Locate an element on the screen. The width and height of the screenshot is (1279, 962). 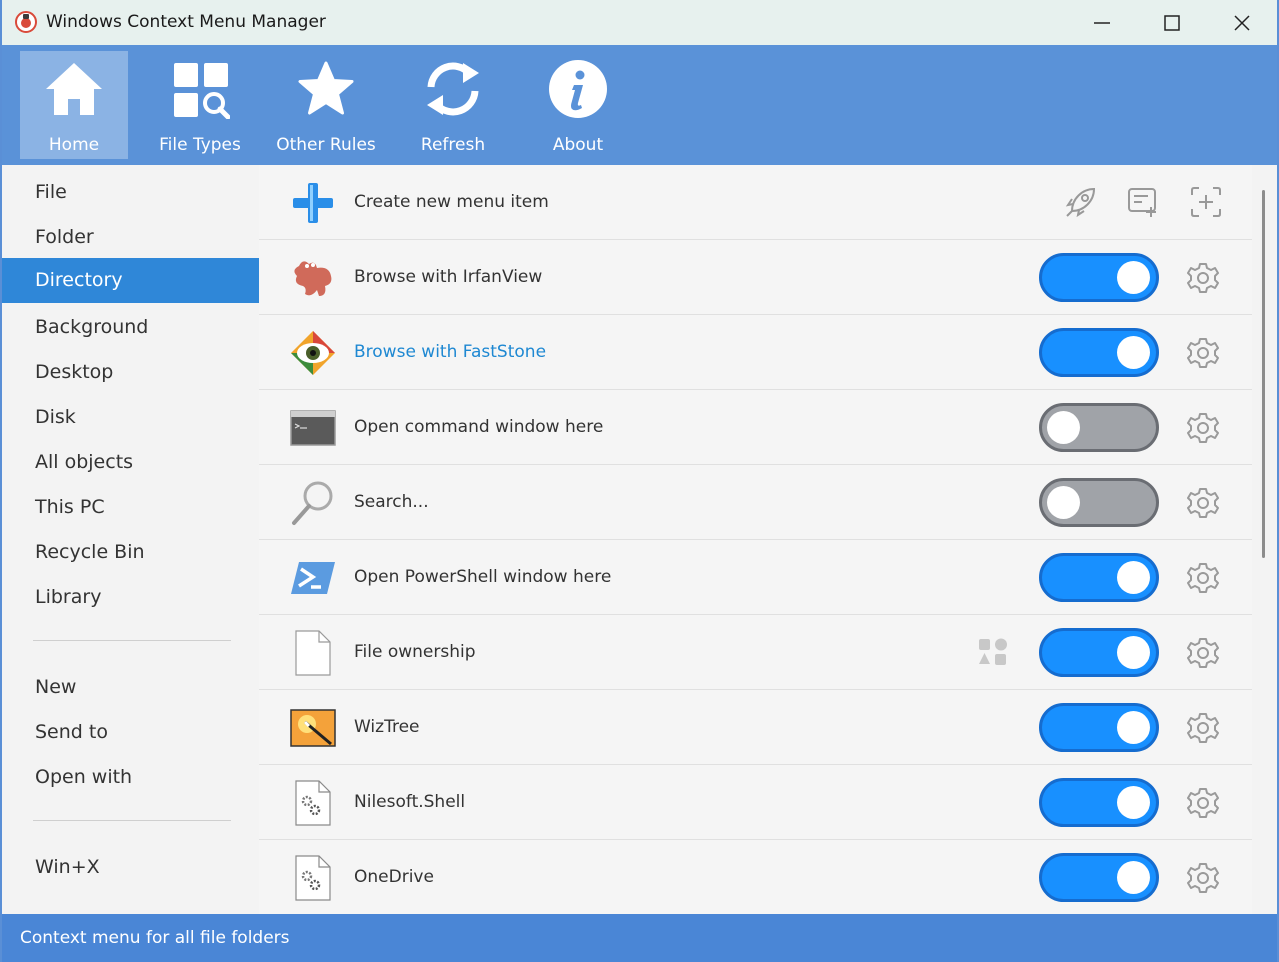
sidebar-item-win-x: Win+X is located at coordinates (130, 867).